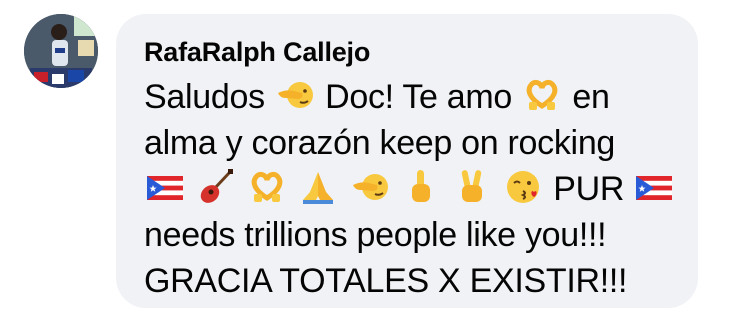  Describe the element at coordinates (589, 189) in the screenshot. I see `comment-text: PUR` at that location.